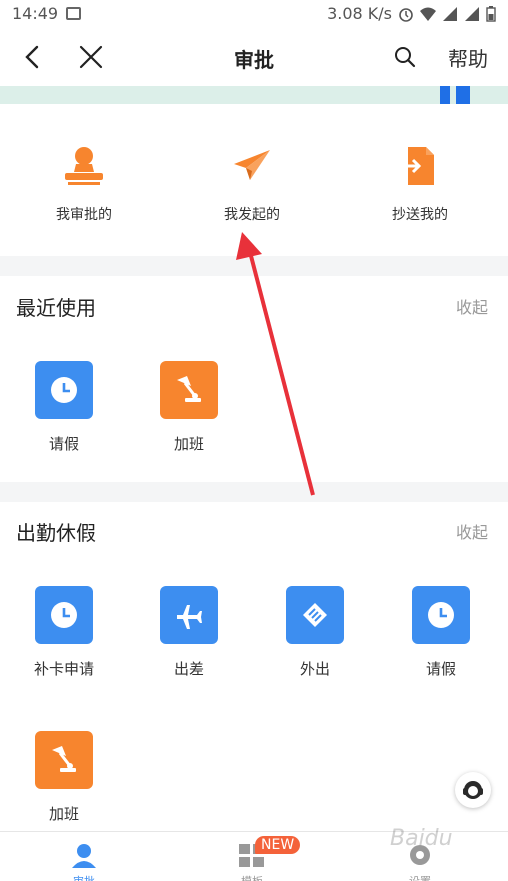 The image size is (508, 881). I want to click on headset-icon, so click(473, 790).